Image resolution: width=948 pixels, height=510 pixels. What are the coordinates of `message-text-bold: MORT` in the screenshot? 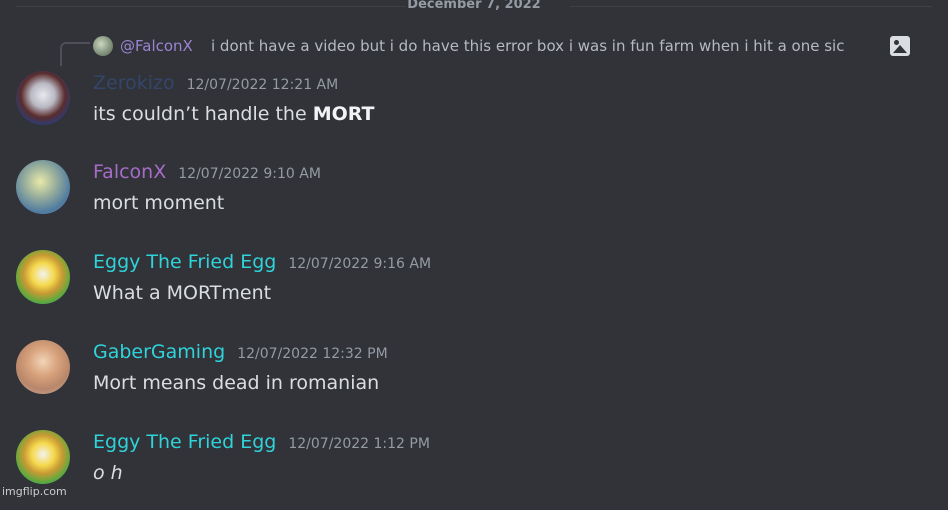 It's located at (343, 114).